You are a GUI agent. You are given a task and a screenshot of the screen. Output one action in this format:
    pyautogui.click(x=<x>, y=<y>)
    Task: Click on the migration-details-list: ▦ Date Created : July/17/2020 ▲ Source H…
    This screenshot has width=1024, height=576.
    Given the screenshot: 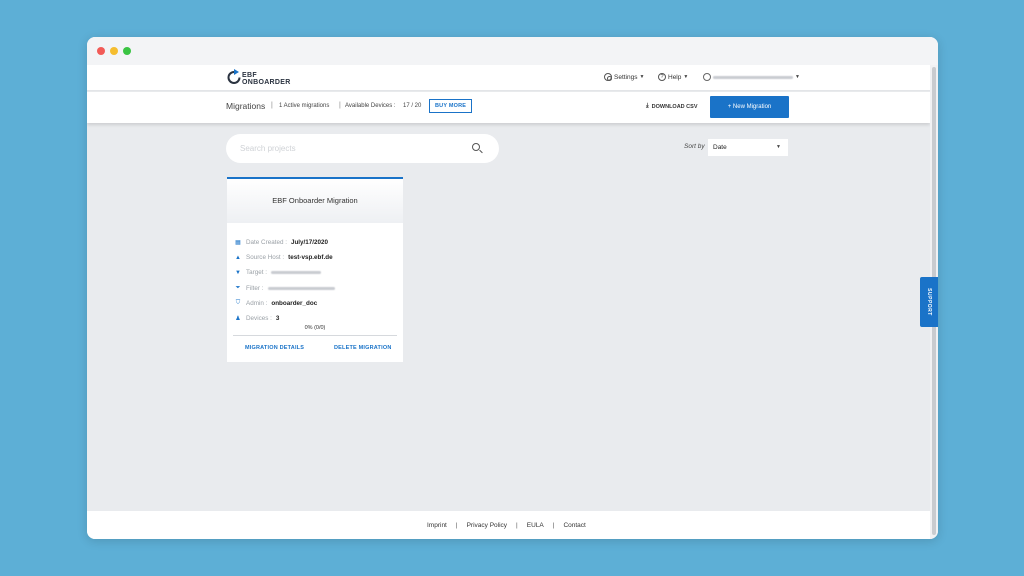 What is the action you would take?
    pyautogui.click(x=315, y=274)
    